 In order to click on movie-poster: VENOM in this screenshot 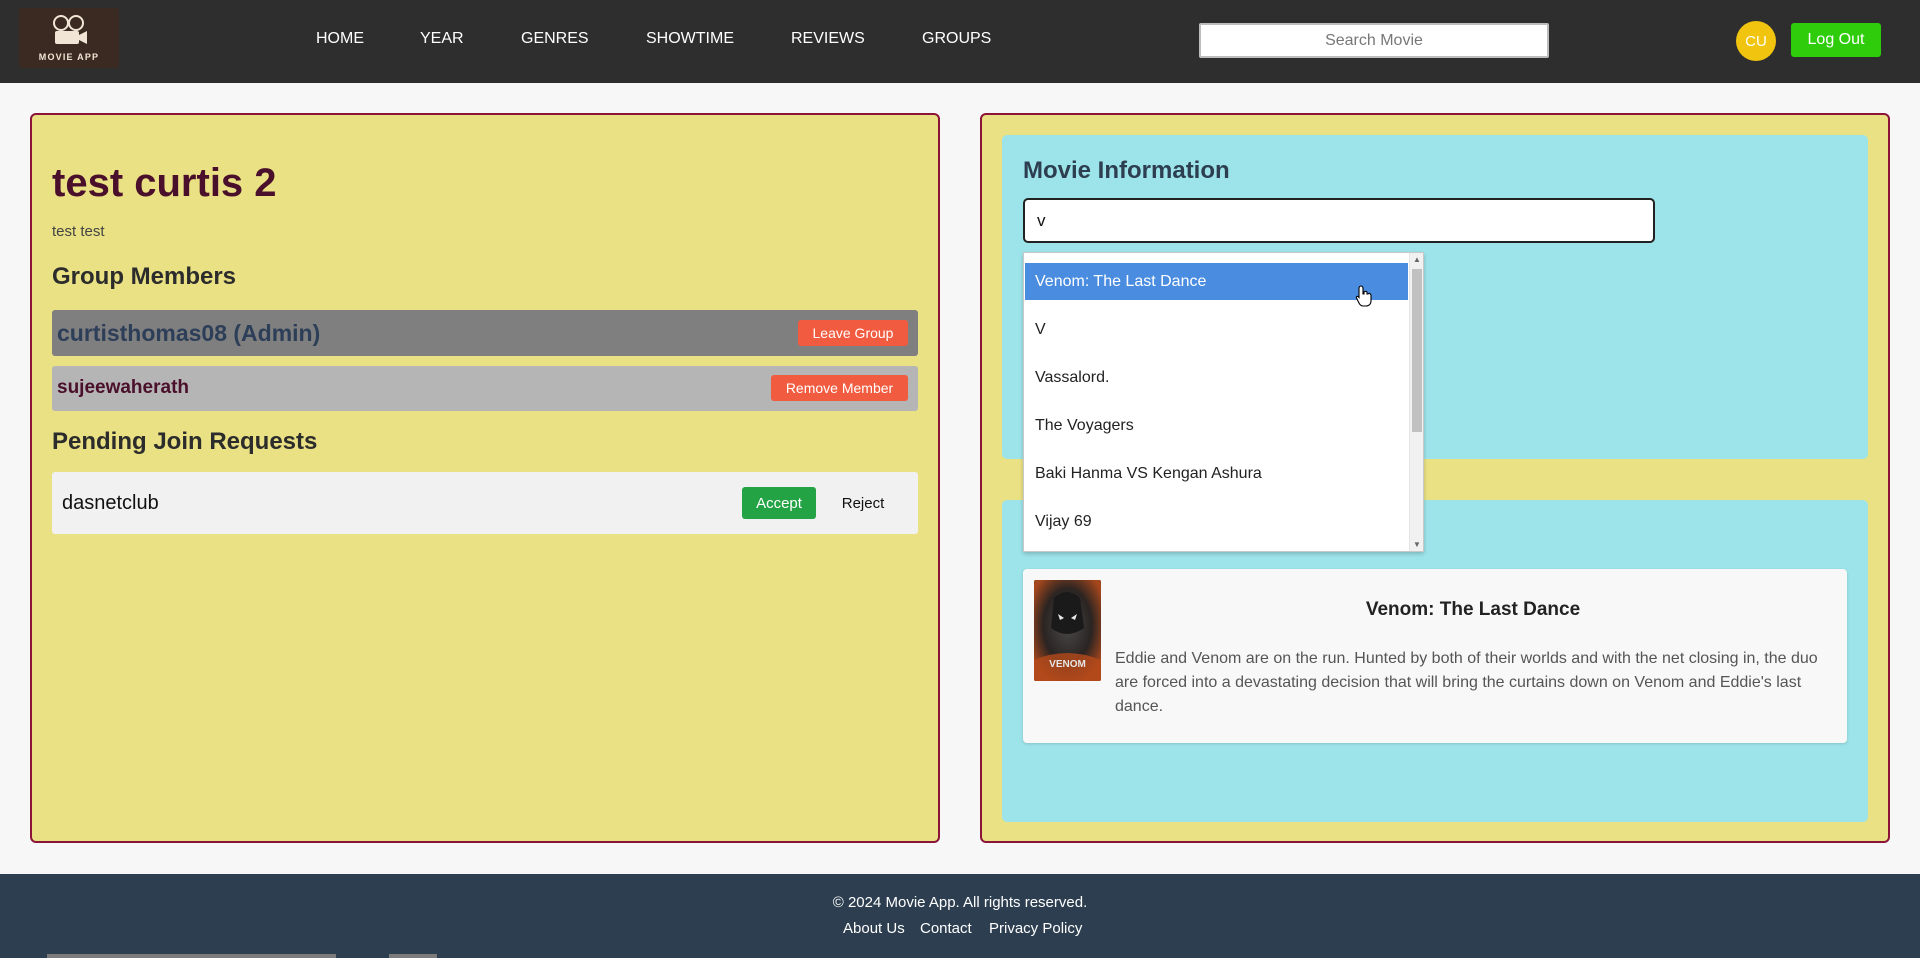, I will do `click(1067, 630)`.